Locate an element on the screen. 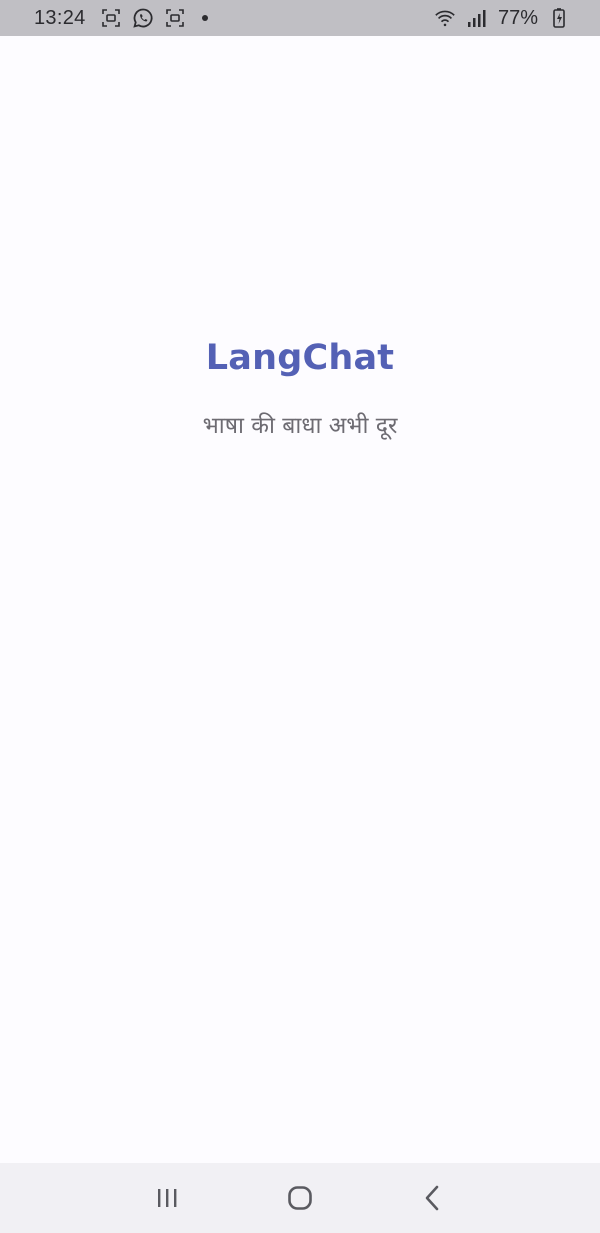 Image resolution: width=600 pixels, height=1233 pixels. home-button is located at coordinates (300, 1198).